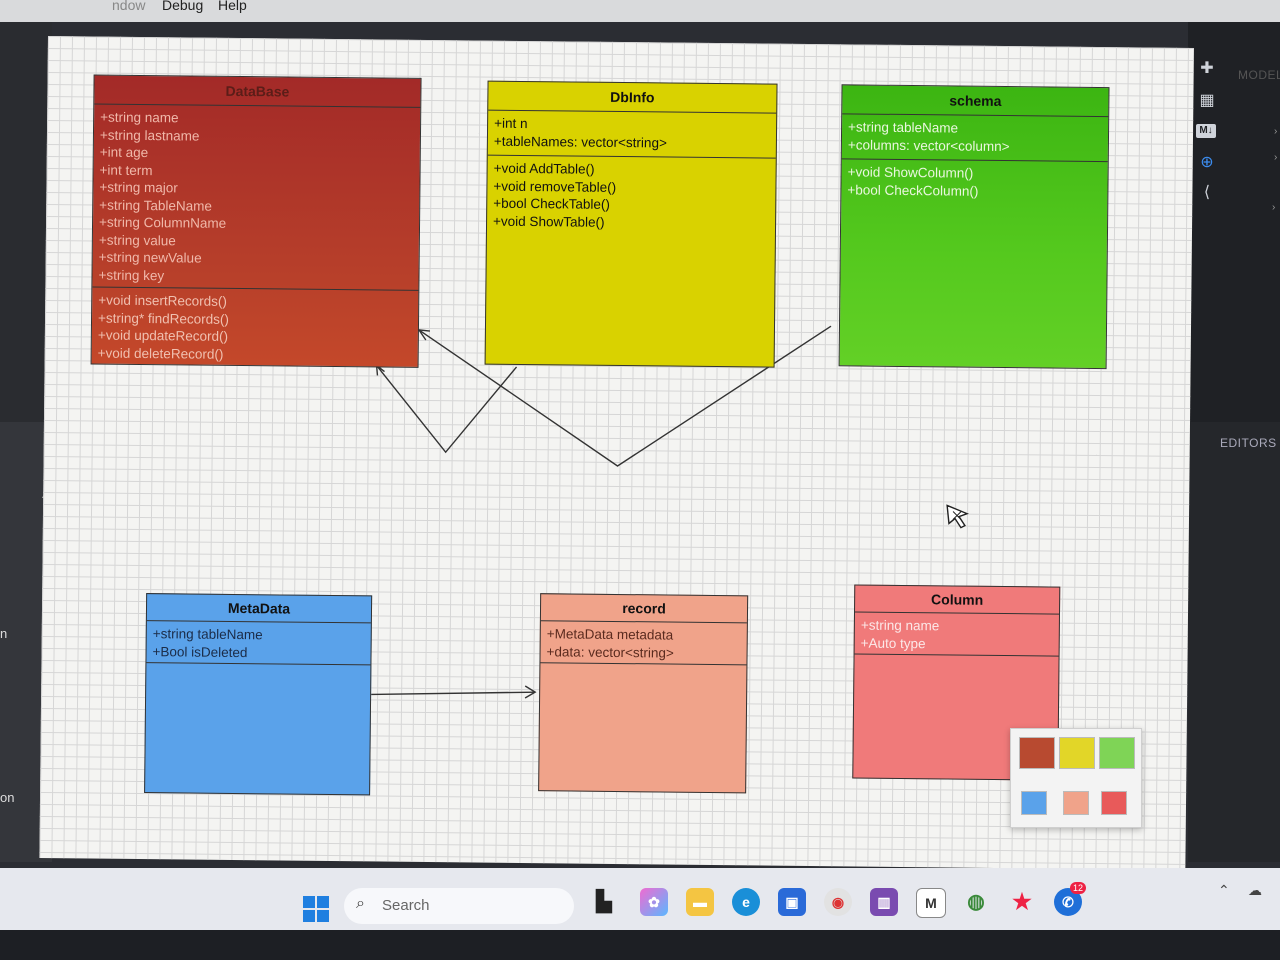 Image resolution: width=1280 pixels, height=960 pixels. Describe the element at coordinates (976, 902) in the screenshot. I see `globe-app-icon: ◍` at that location.